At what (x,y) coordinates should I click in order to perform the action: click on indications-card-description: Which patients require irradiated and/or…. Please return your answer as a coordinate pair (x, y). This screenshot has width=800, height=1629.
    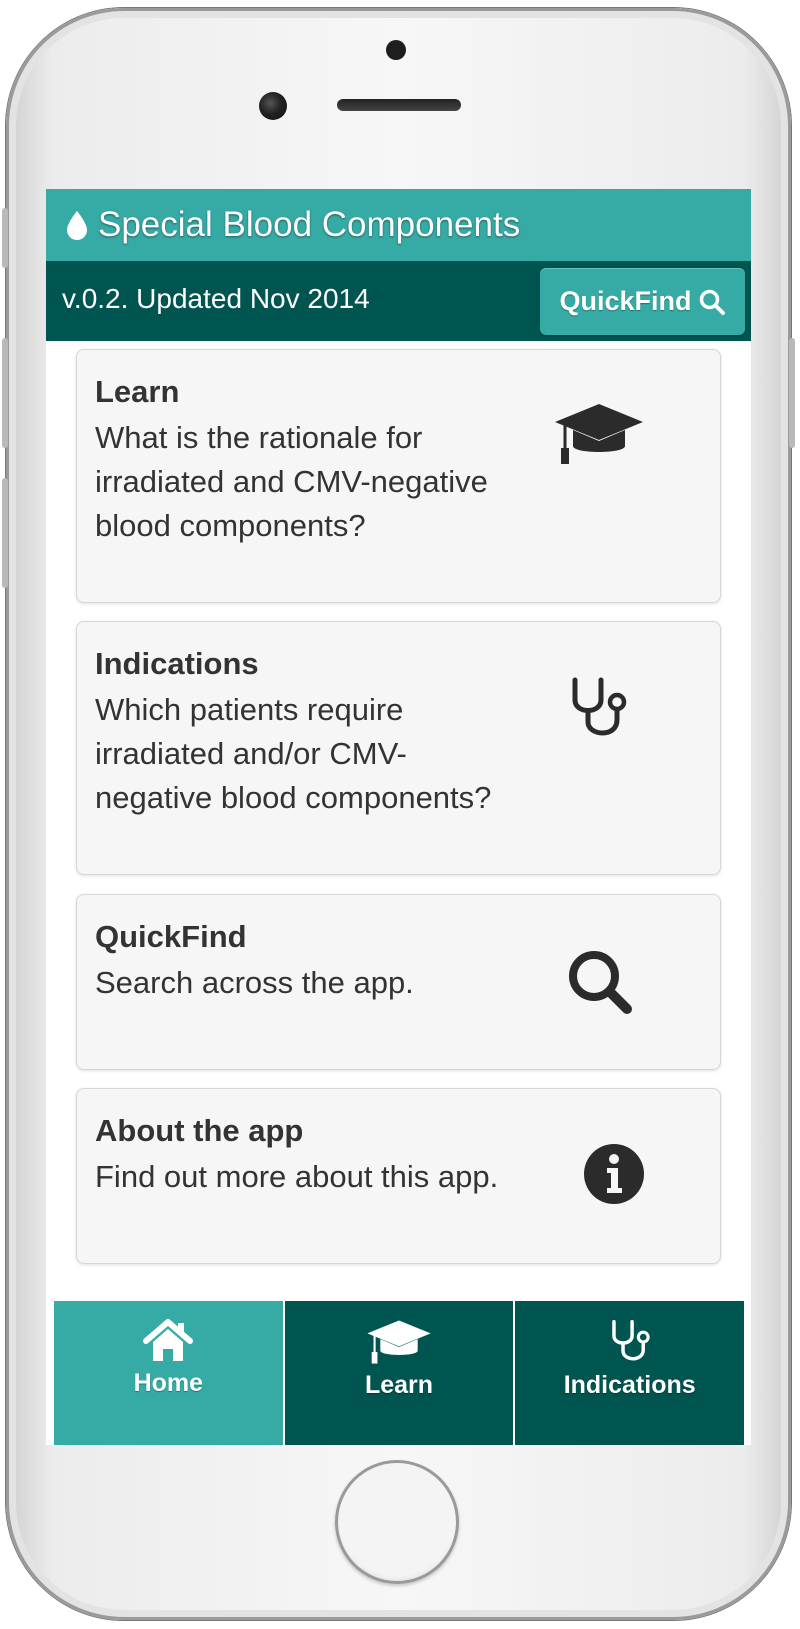
    Looking at the image, I should click on (293, 753).